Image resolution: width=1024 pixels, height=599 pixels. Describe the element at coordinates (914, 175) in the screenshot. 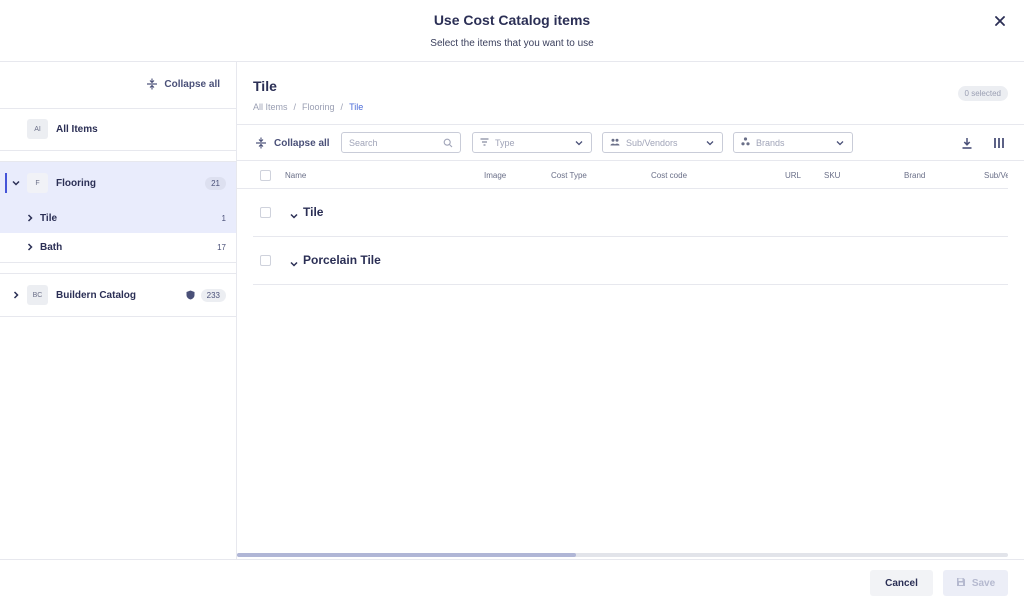

I see `column-header-brand: Brand` at that location.